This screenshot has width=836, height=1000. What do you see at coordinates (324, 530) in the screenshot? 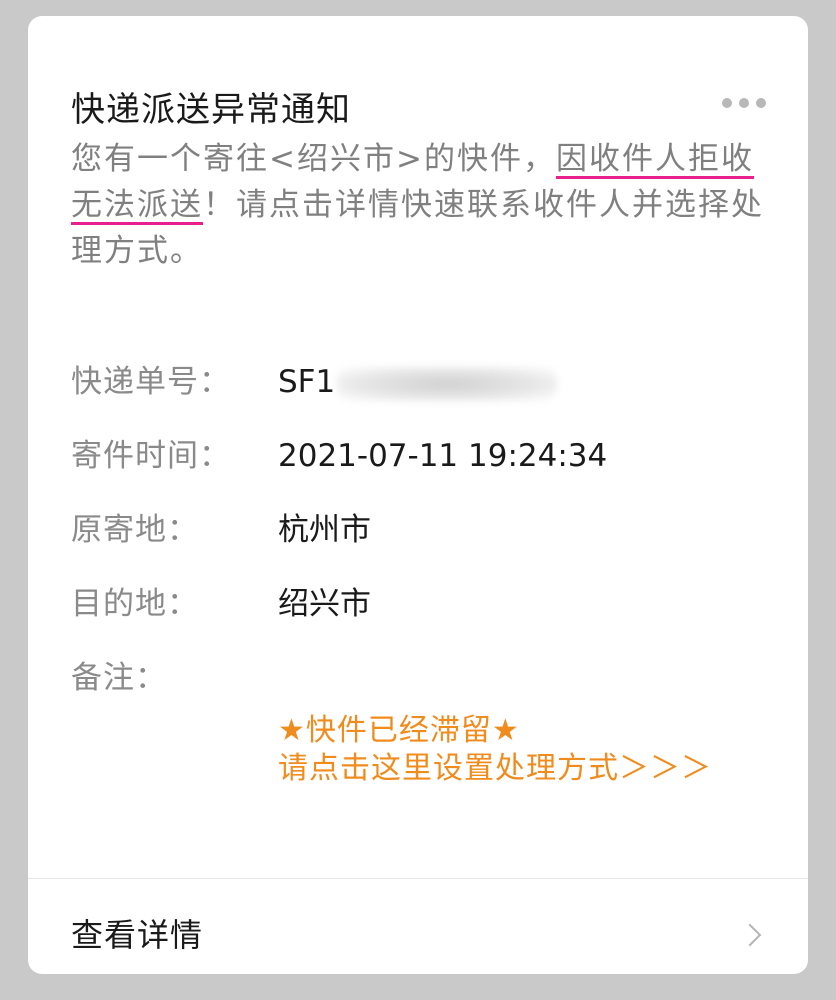
I see `field-value: 杭州市` at bounding box center [324, 530].